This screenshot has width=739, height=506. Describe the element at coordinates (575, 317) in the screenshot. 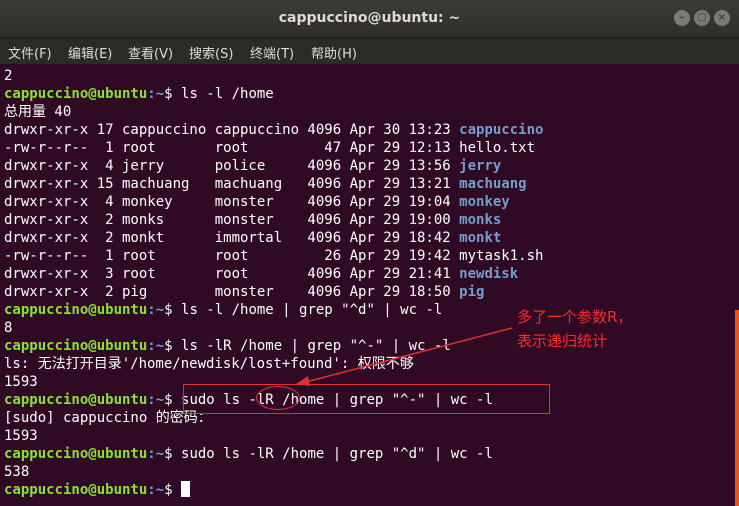

I see `annotation-note-1: 多了一个参数R，` at that location.